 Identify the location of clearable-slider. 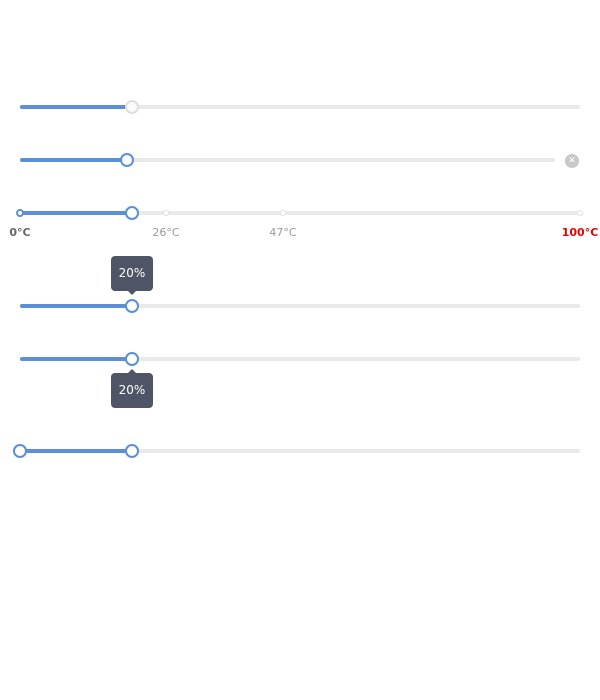
(287, 160).